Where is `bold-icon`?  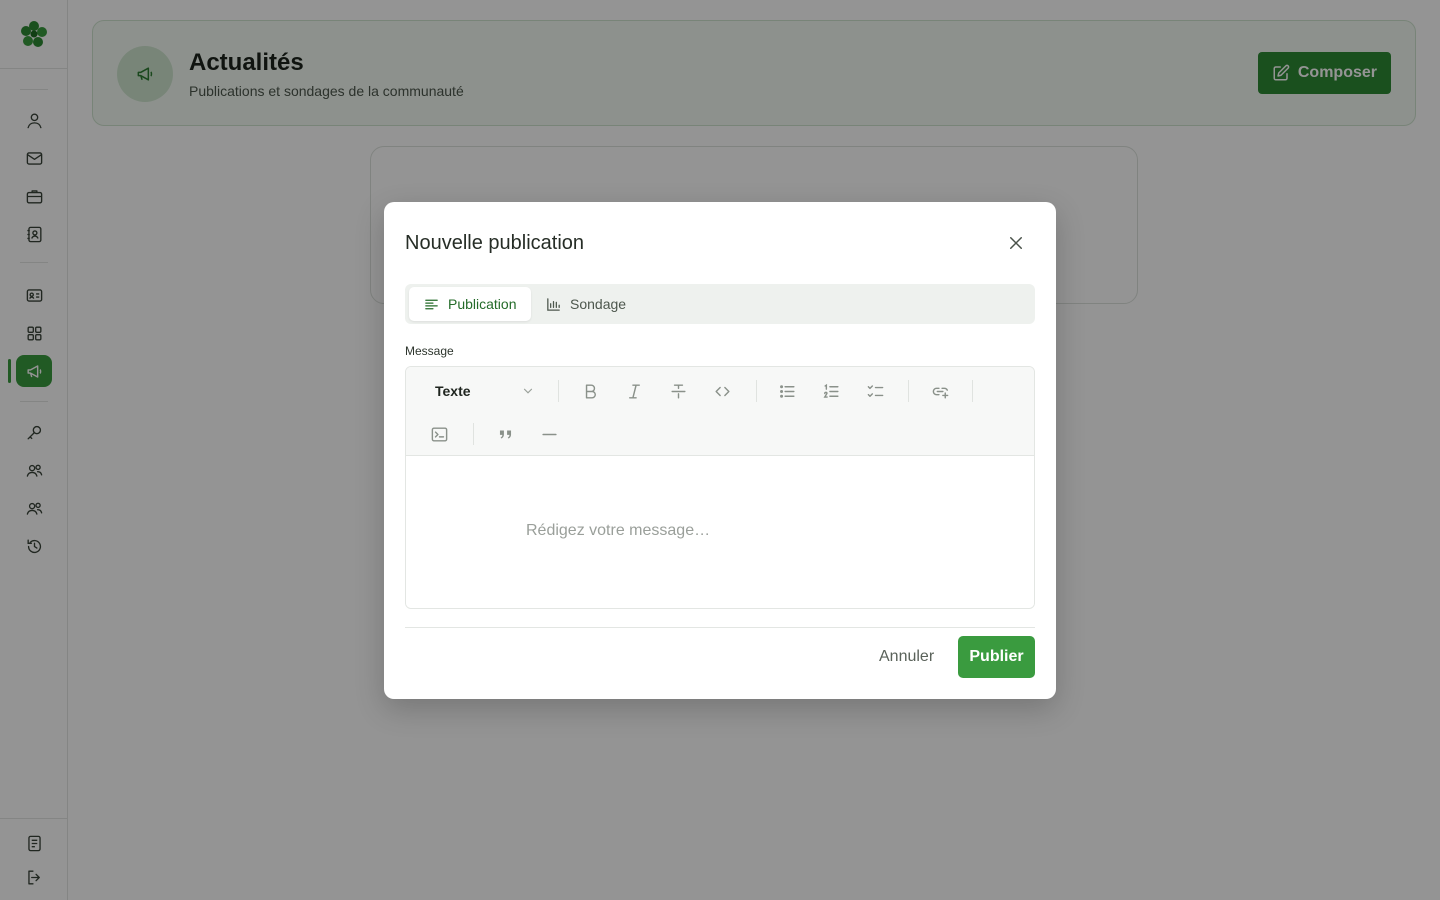 bold-icon is located at coordinates (590, 391).